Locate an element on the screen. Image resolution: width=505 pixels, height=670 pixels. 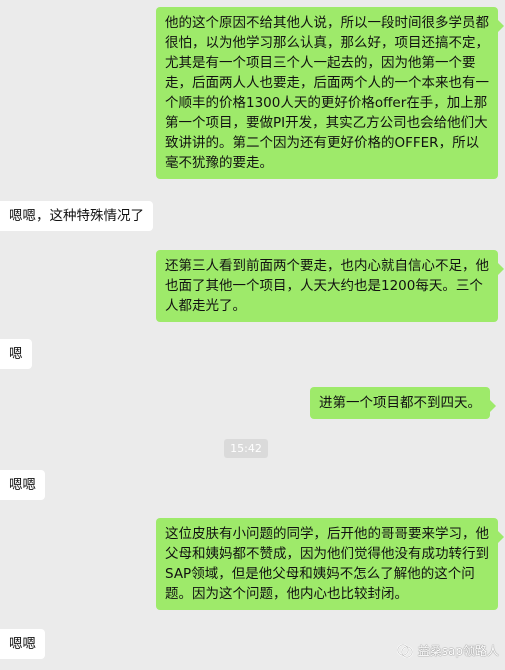
incoming-message: 嗯 is located at coordinates (16, 354).